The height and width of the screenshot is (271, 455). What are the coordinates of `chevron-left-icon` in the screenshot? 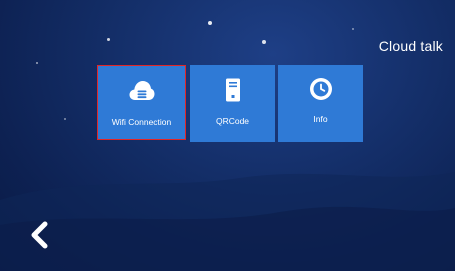 It's located at (39, 235).